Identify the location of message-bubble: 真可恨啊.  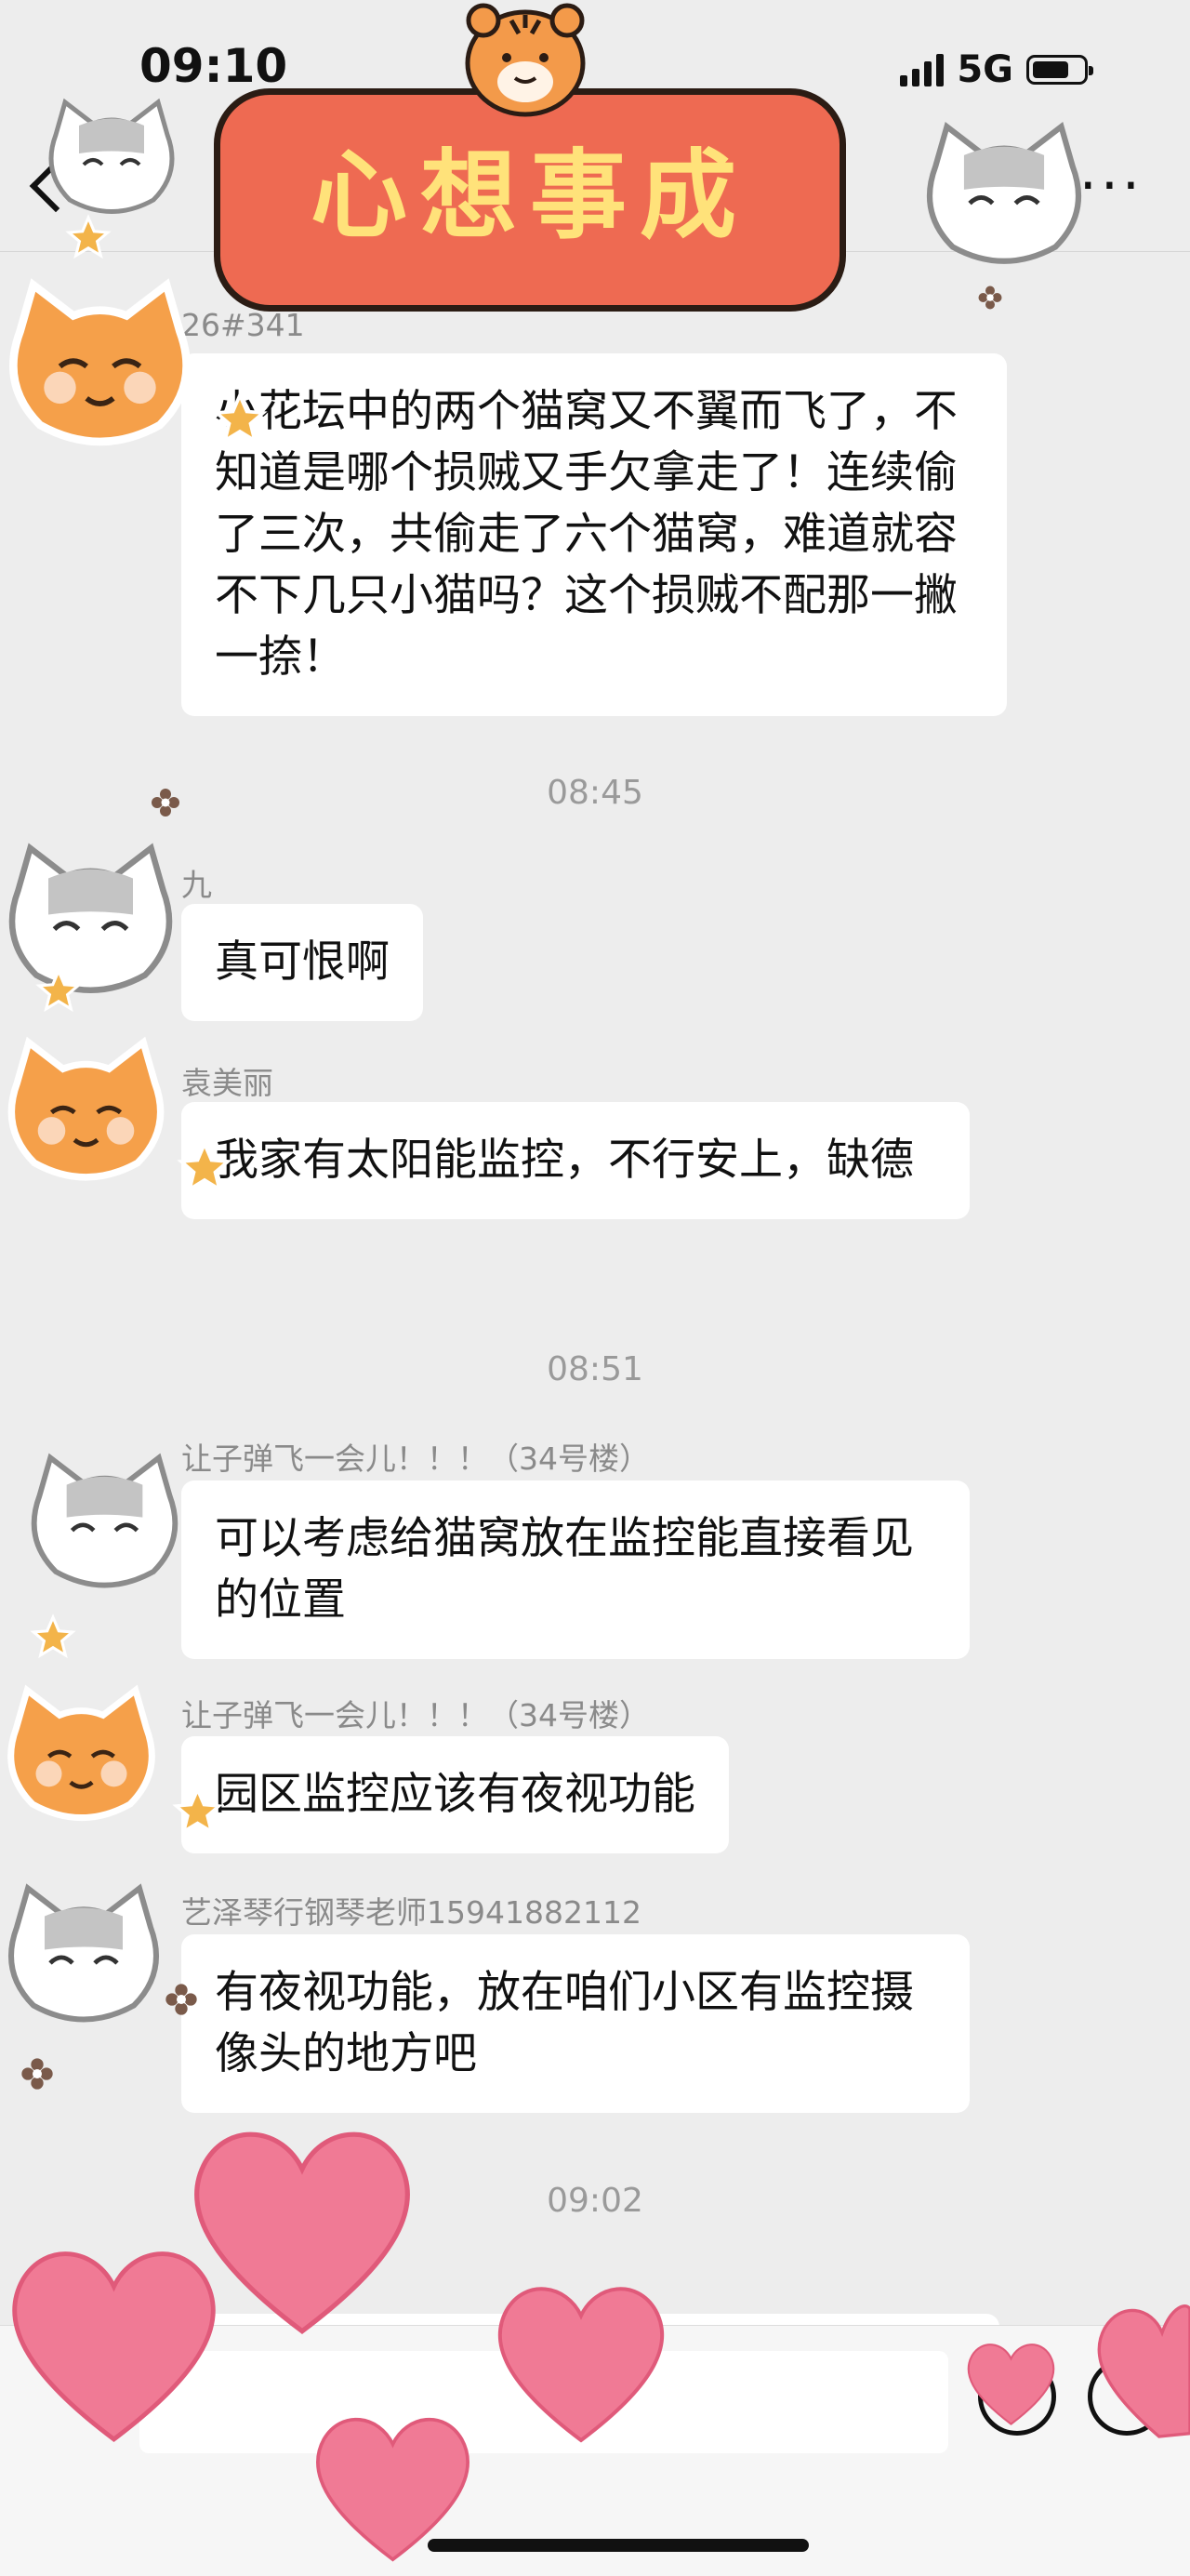
(302, 962).